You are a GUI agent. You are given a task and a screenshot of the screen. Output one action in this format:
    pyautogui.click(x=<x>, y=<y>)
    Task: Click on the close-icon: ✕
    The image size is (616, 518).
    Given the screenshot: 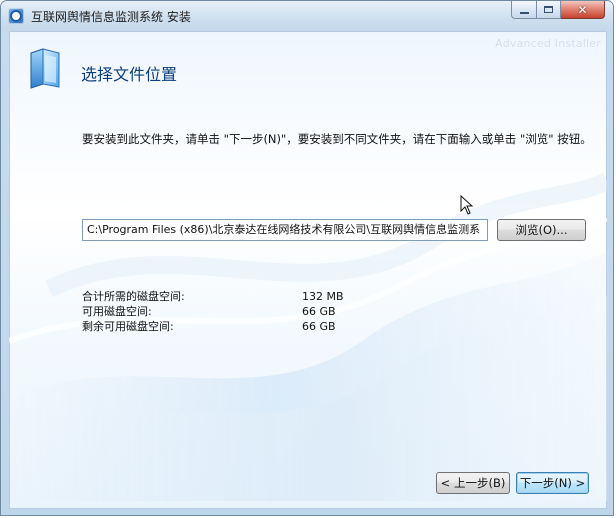 What is the action you would take?
    pyautogui.click(x=582, y=9)
    